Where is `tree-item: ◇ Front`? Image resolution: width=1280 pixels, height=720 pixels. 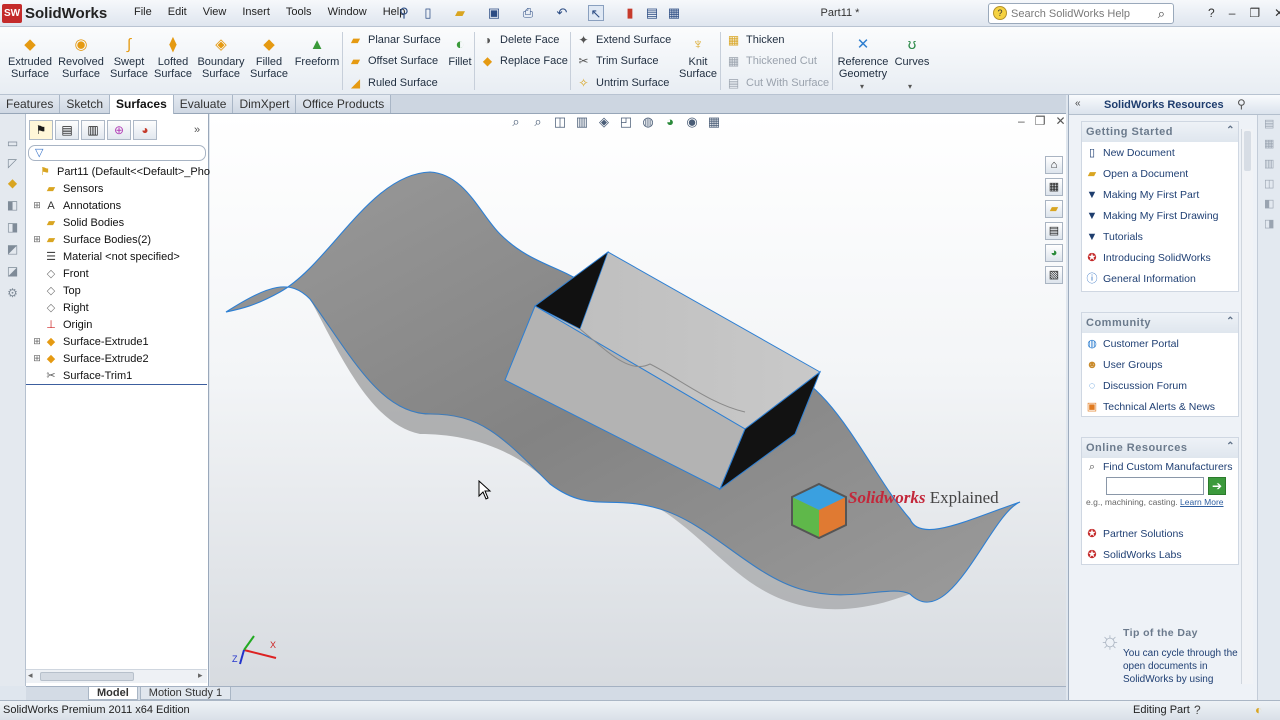 tree-item: ◇ Front is located at coordinates (60, 273).